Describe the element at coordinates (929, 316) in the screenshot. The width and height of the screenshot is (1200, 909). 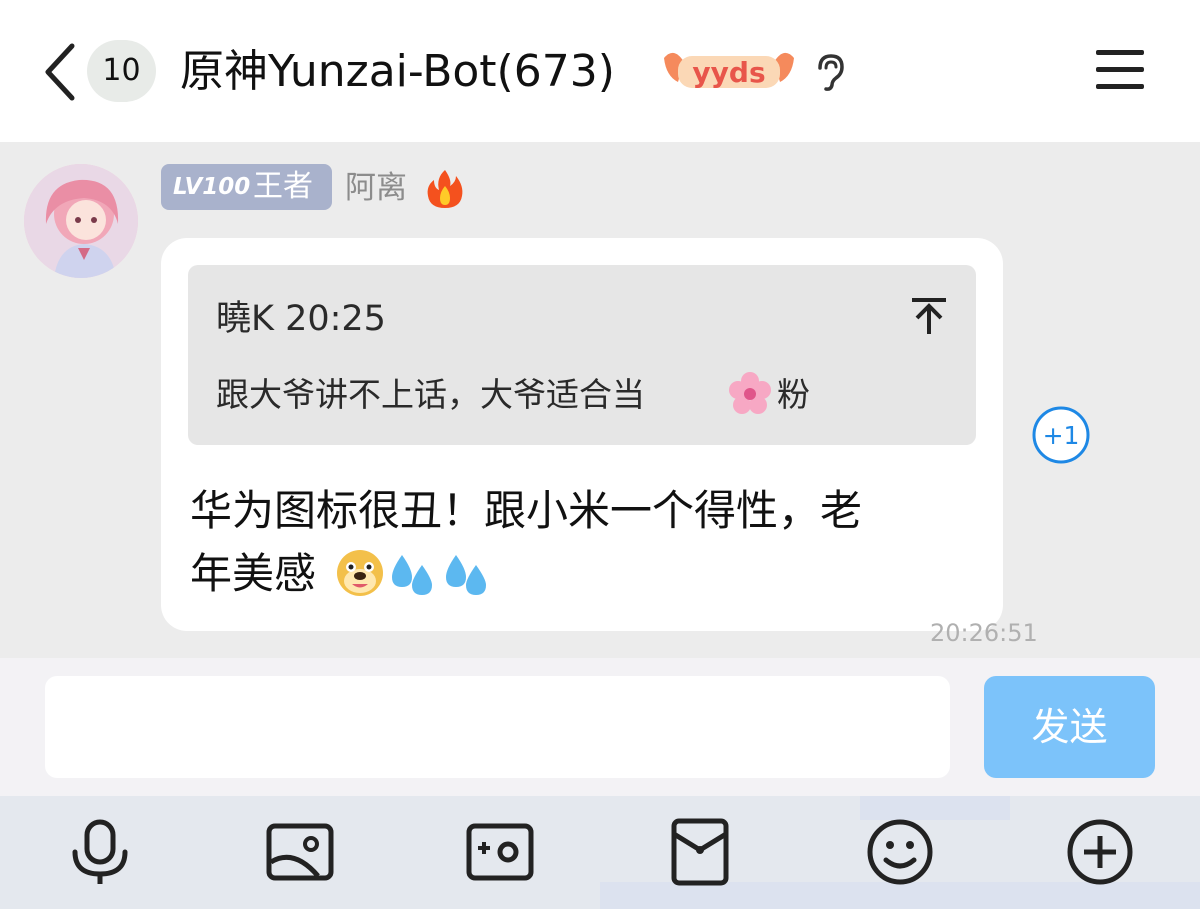
I see `jump-to-original-icon` at that location.